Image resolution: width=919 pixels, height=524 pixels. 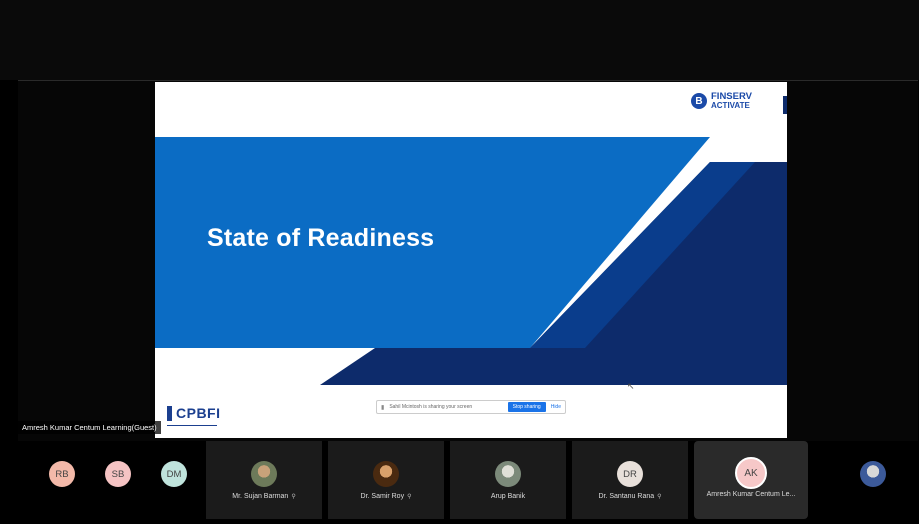 I want to click on participant-tile: Dr. Samir Roy ⚲, so click(x=386, y=480).